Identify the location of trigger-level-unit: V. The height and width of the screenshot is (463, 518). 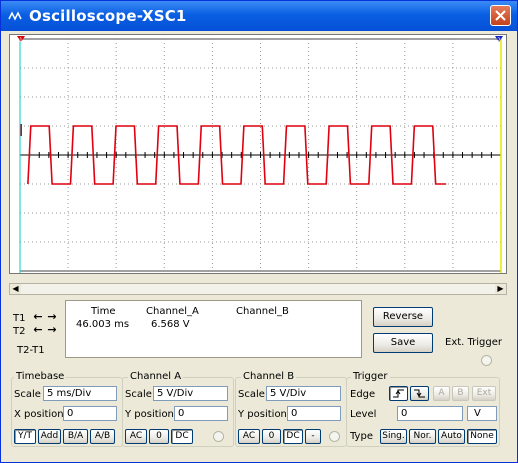
(482, 413).